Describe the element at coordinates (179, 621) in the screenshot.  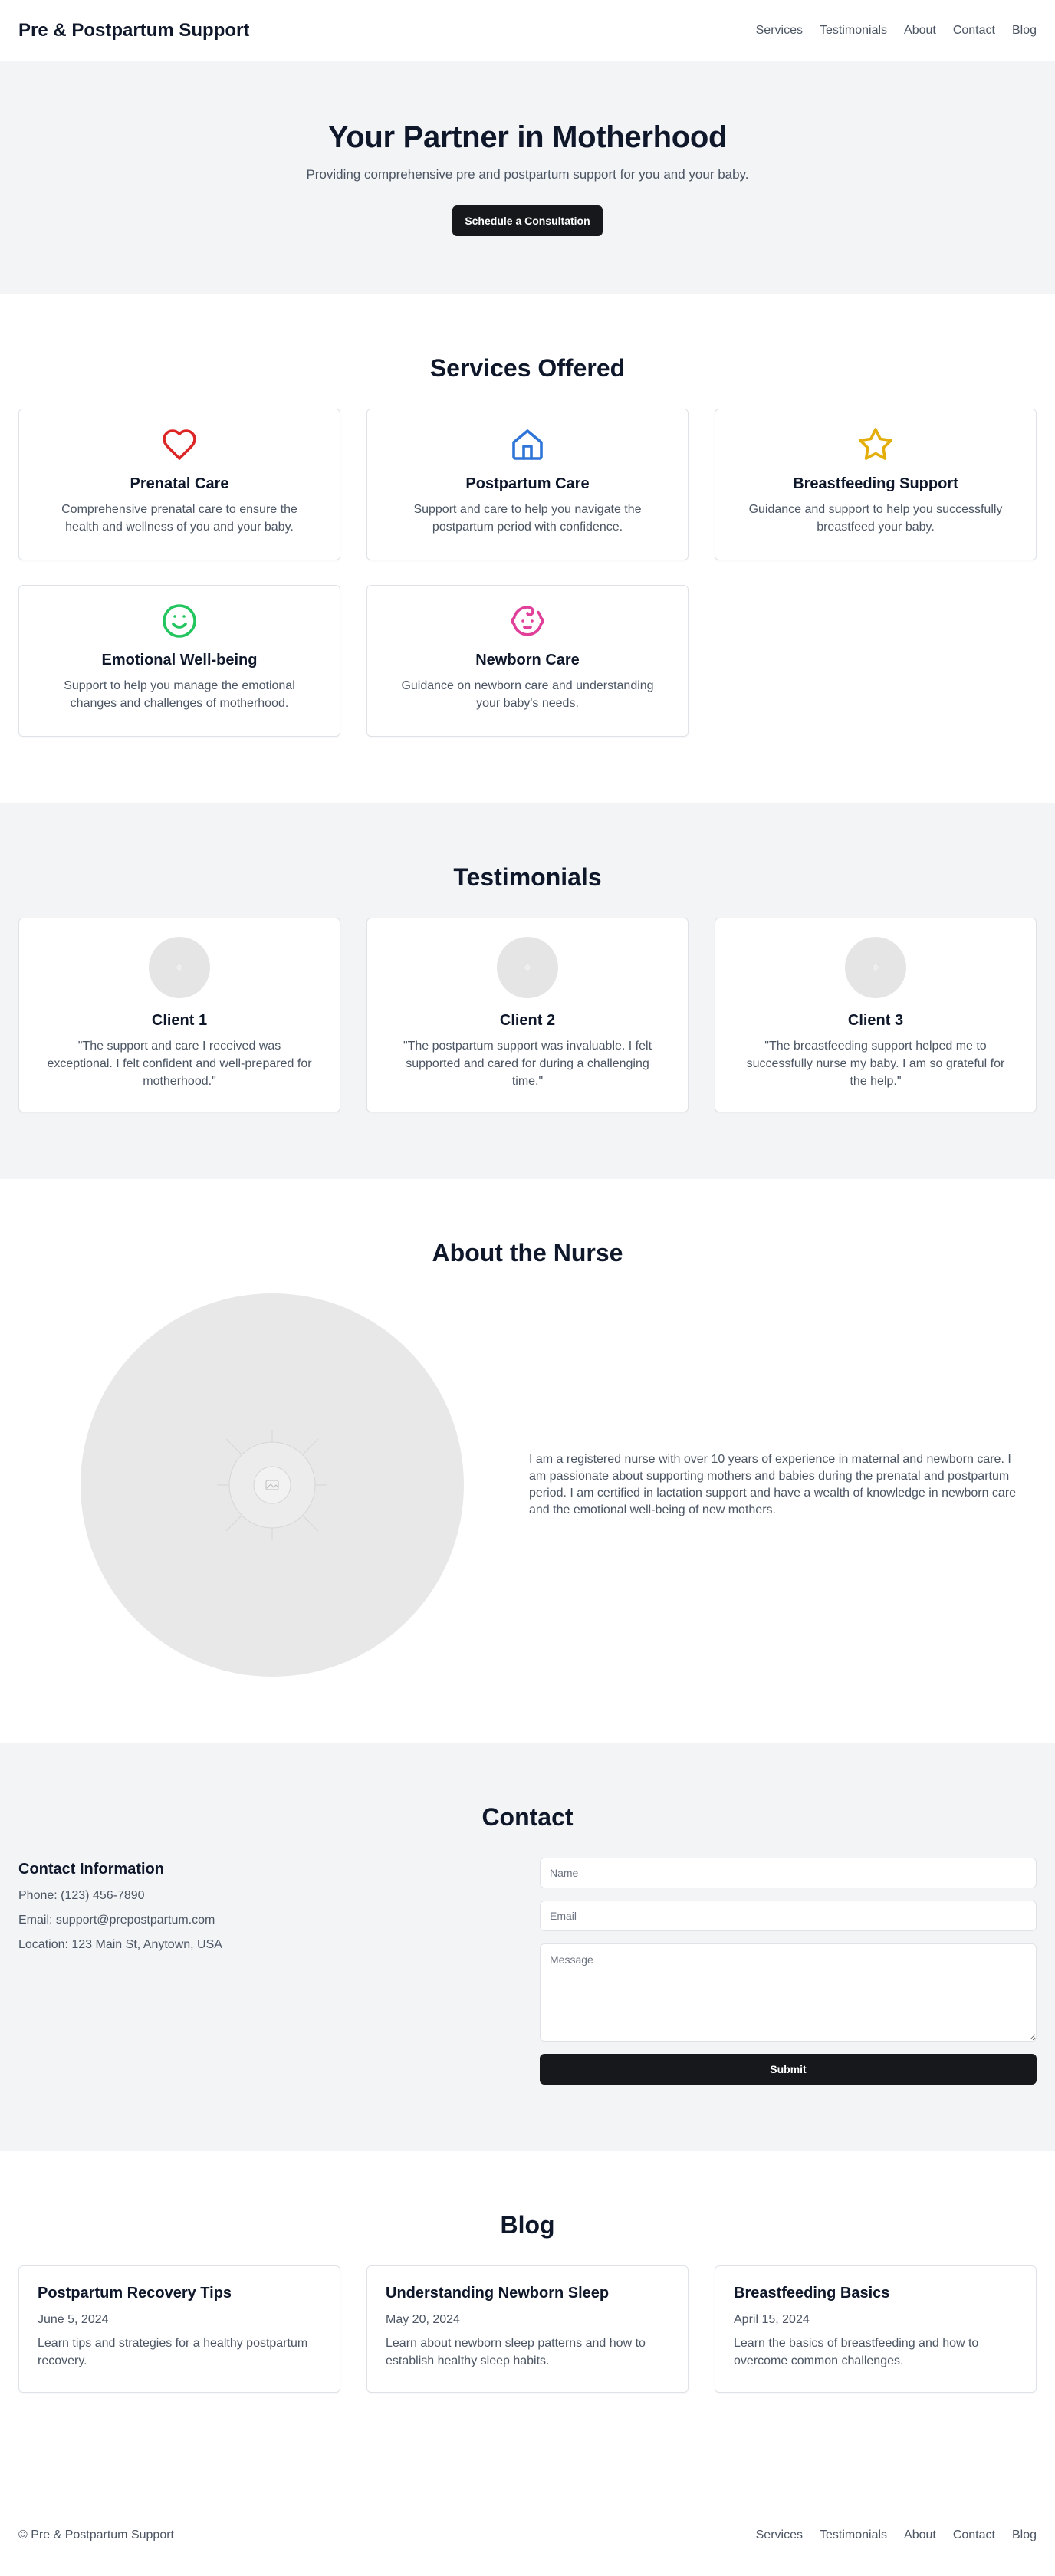
I see `smile-icon` at that location.